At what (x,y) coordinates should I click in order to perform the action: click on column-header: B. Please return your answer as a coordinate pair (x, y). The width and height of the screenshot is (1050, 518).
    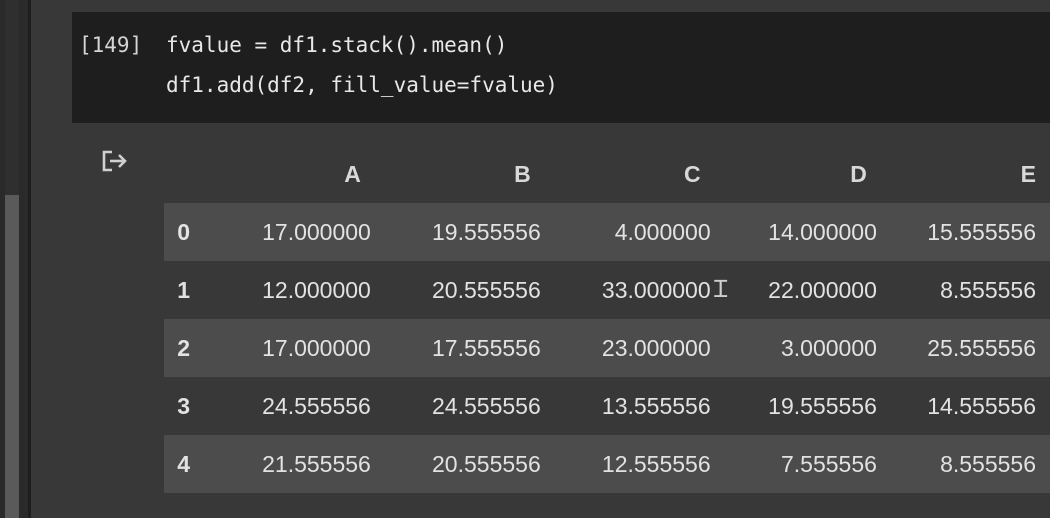
    Looking at the image, I should click on (522, 173).